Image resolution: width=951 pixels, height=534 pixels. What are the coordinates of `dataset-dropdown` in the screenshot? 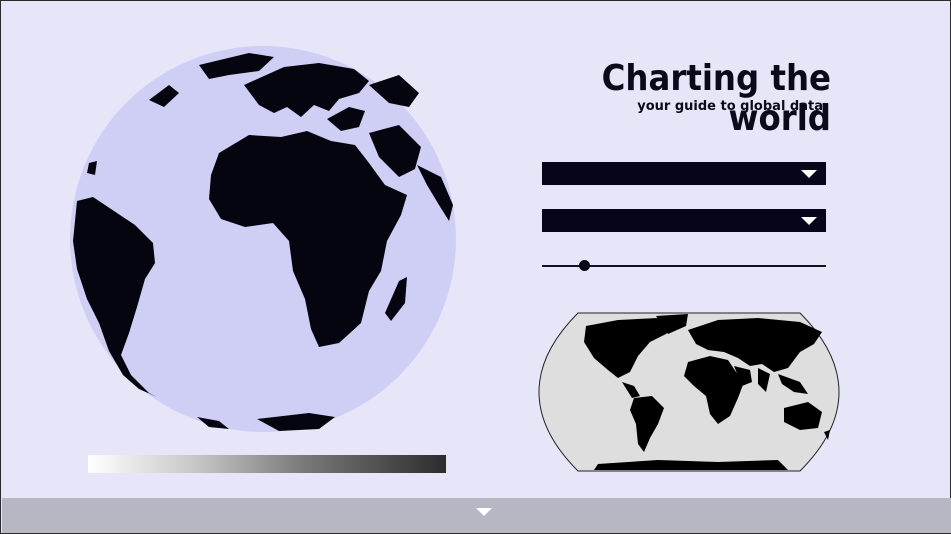 It's located at (684, 173).